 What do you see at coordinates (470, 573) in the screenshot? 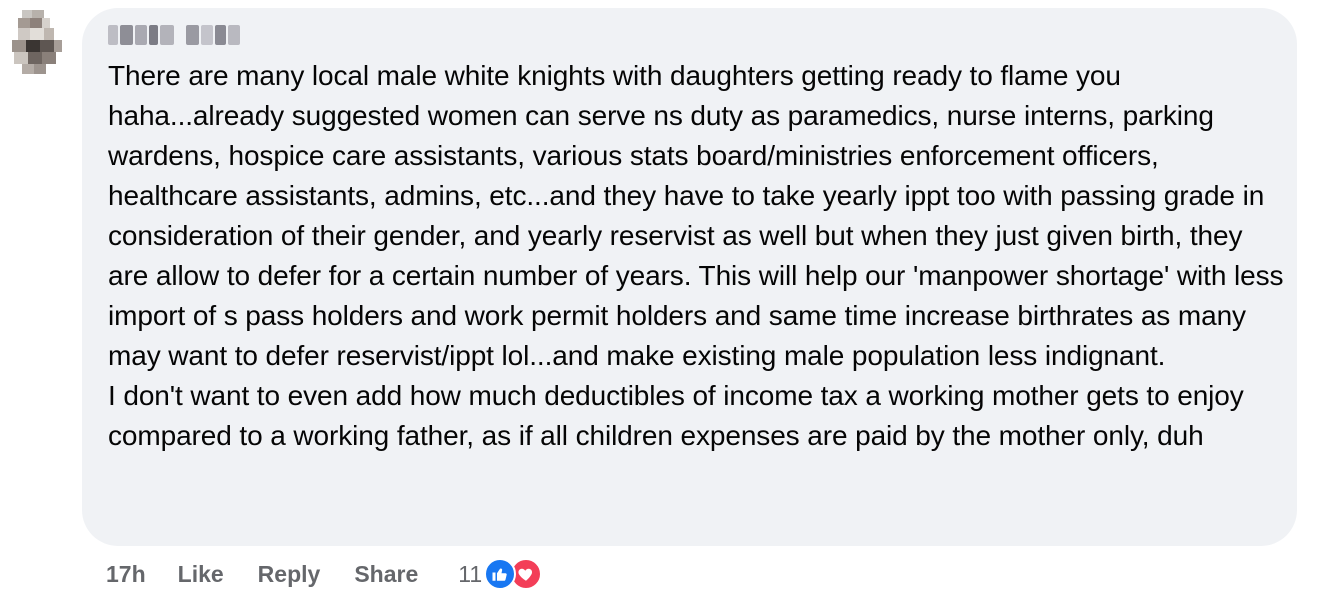
I see `reaction-count: 11` at bounding box center [470, 573].